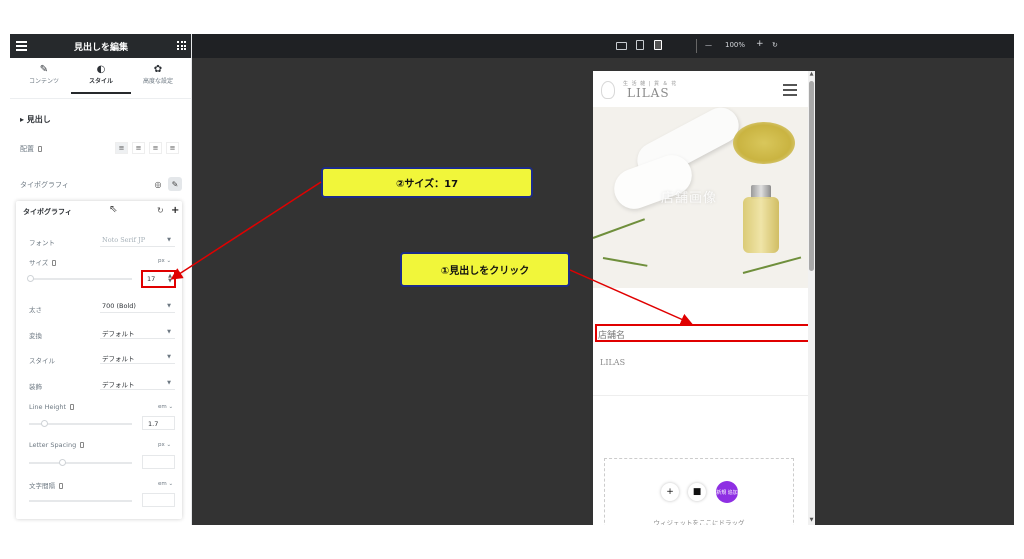 This screenshot has width=1024, height=559. I want to click on dropzone-text: ウィジェットをここにドラッグ, so click(699, 522).